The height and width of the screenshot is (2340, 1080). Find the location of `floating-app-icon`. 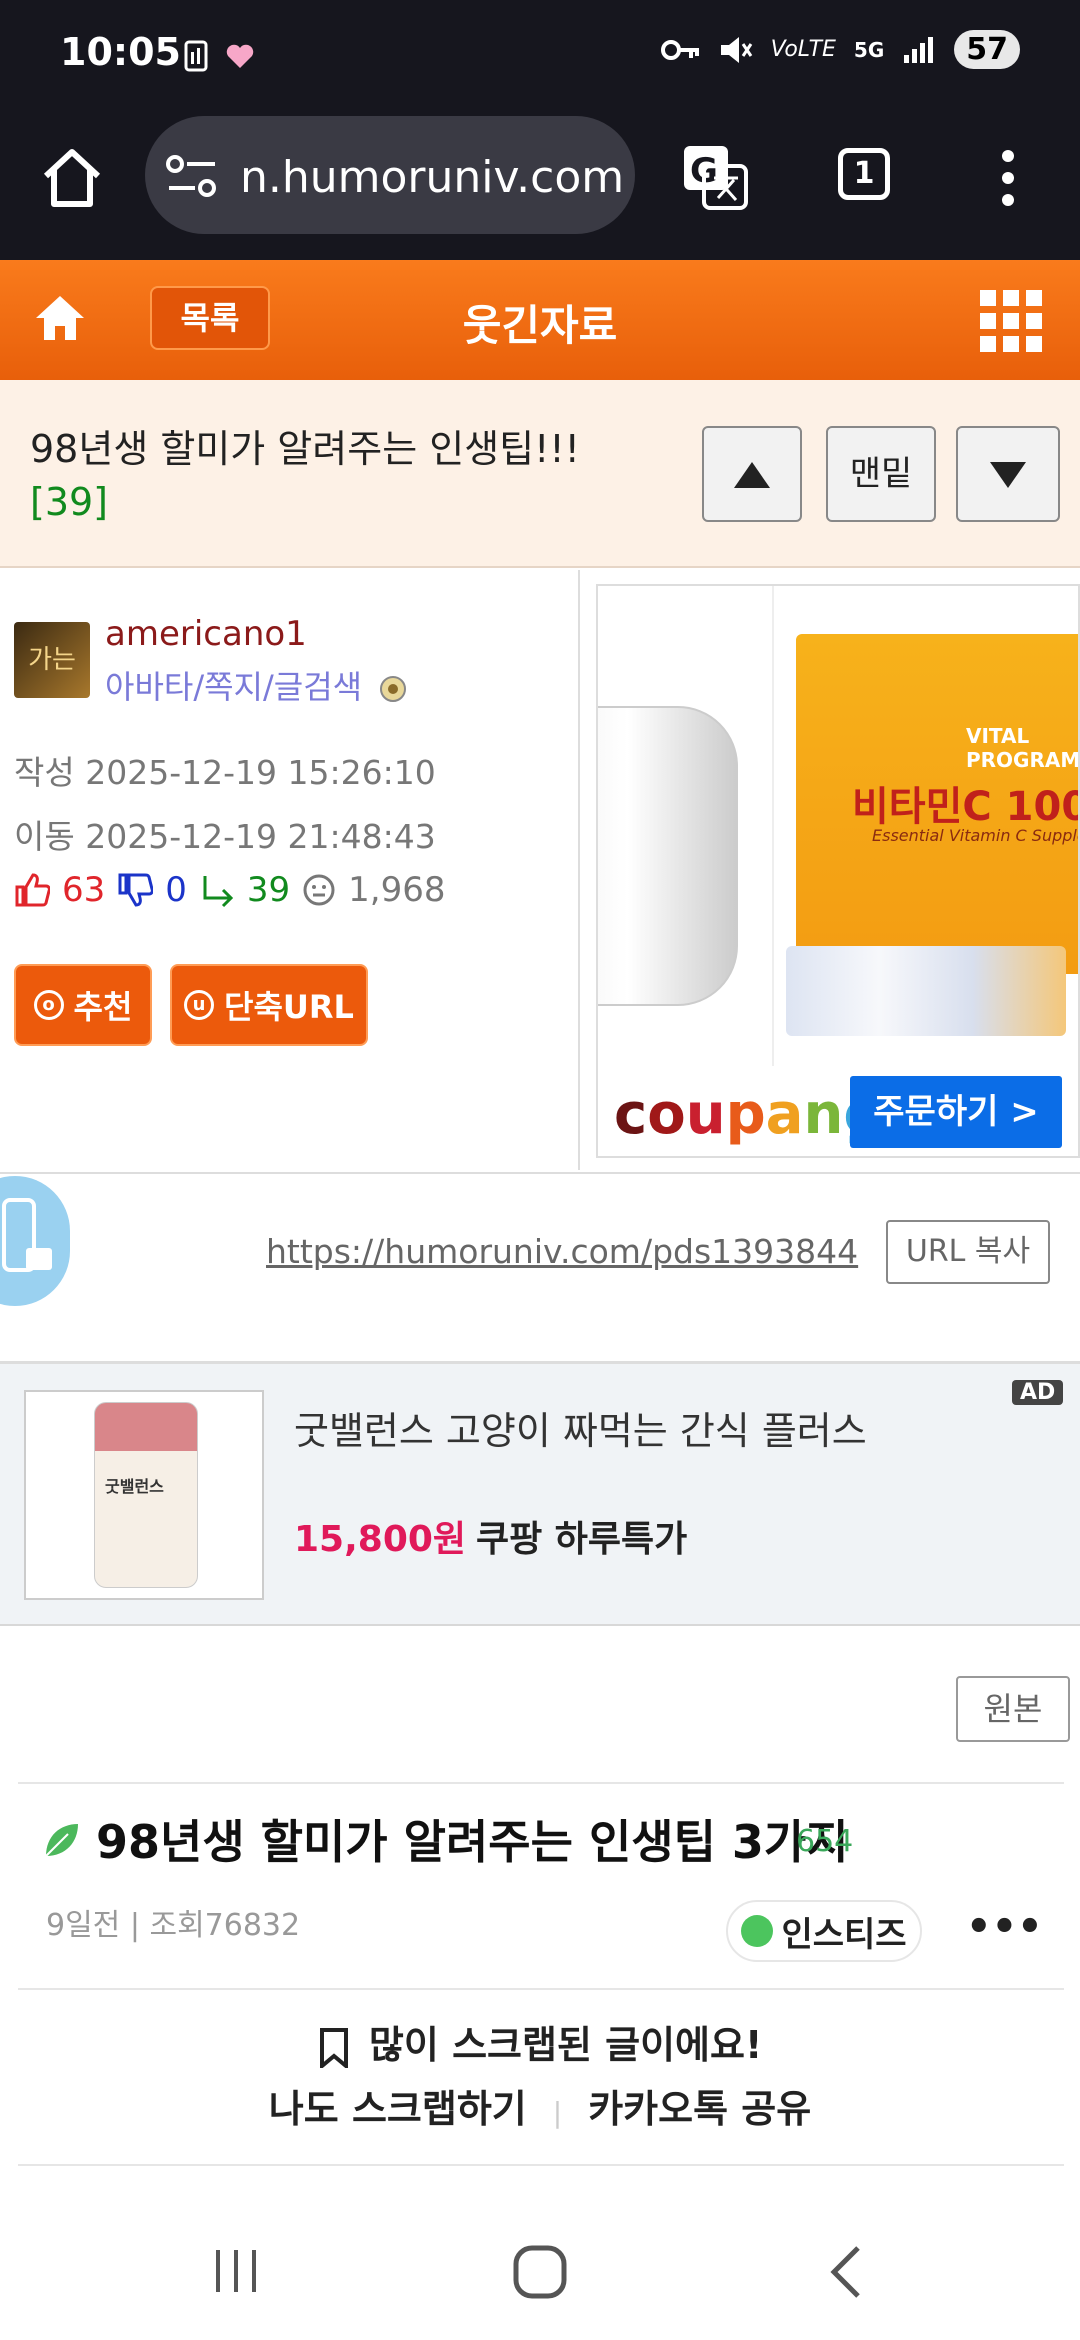

floating-app-icon is located at coordinates (35, 1241).